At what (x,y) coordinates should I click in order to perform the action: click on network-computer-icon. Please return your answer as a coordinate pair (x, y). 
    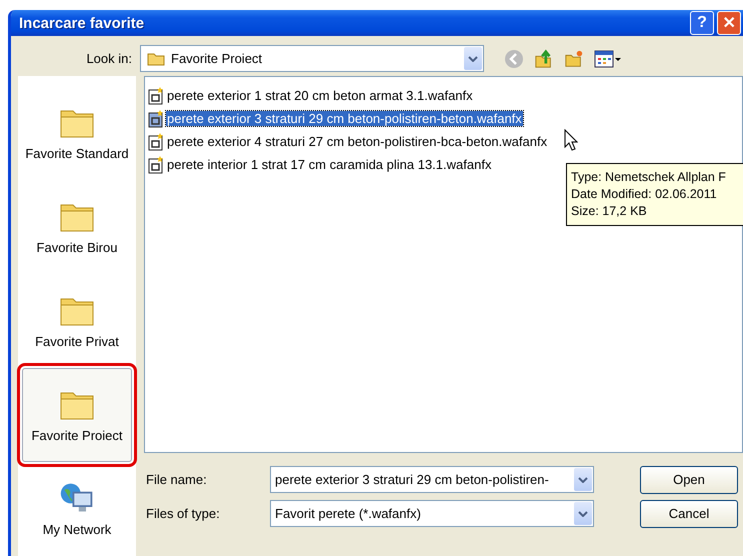
    Looking at the image, I should click on (77, 497).